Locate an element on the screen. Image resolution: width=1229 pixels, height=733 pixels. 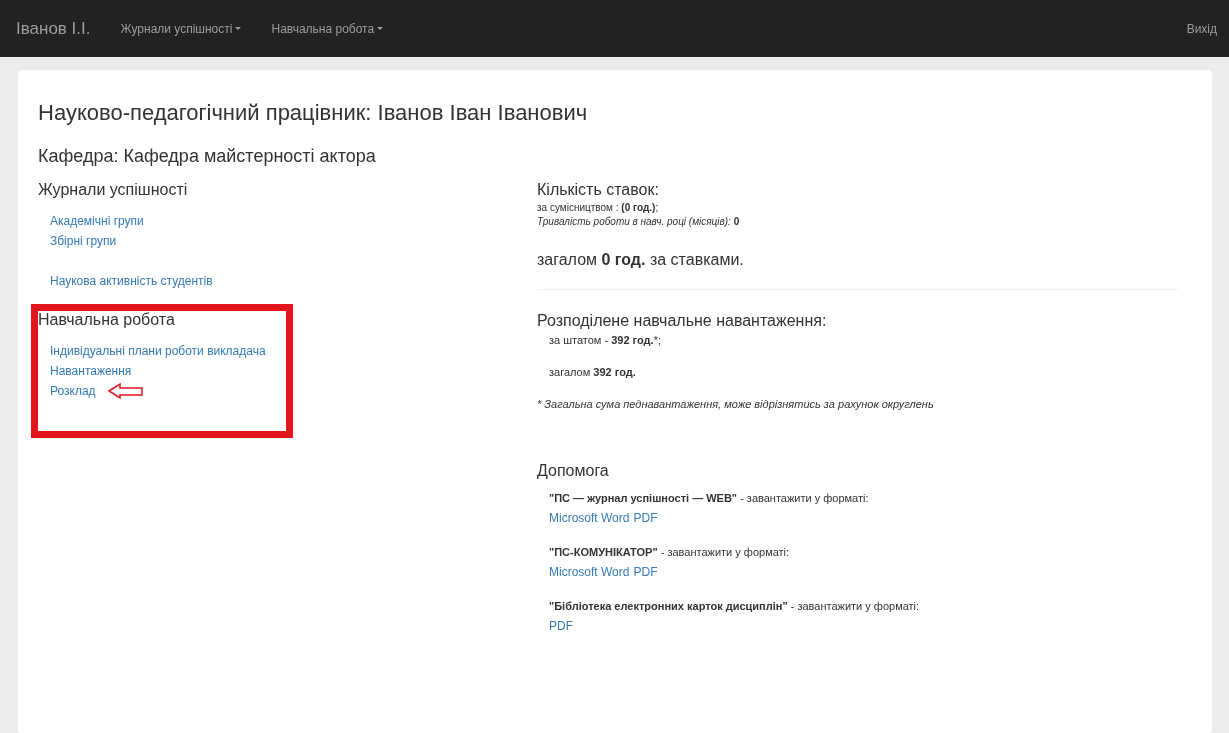
help-heading: Допомога is located at coordinates (573, 471).